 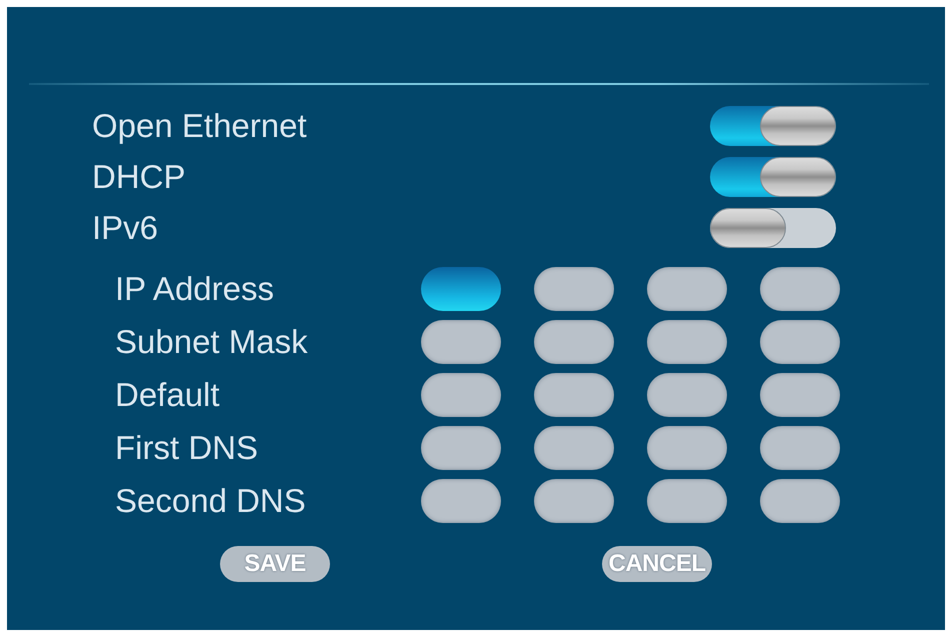 What do you see at coordinates (139, 177) in the screenshot?
I see `setting-label: DHCP` at bounding box center [139, 177].